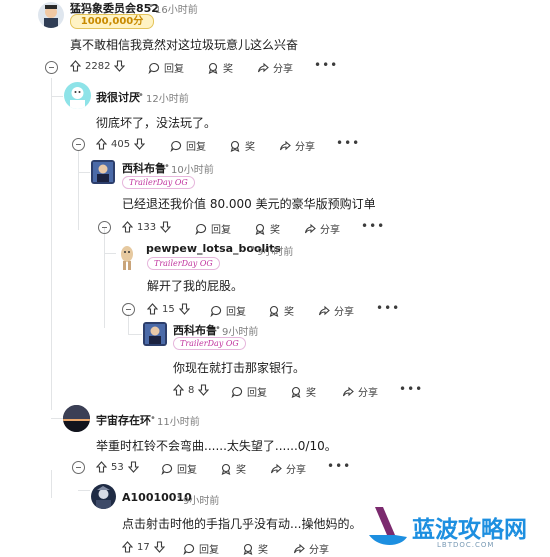 The image size is (550, 557). What do you see at coordinates (118, 97) in the screenshot?
I see `username: 我很讨厌` at bounding box center [118, 97].